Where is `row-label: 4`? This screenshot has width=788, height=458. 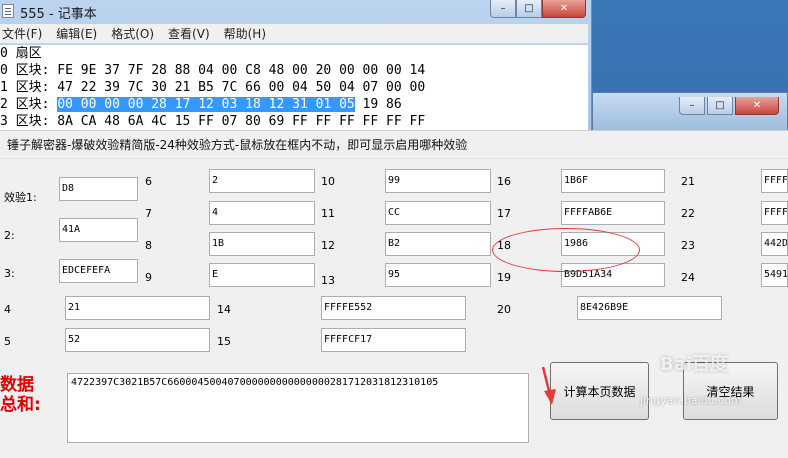 row-label: 4 is located at coordinates (7, 309).